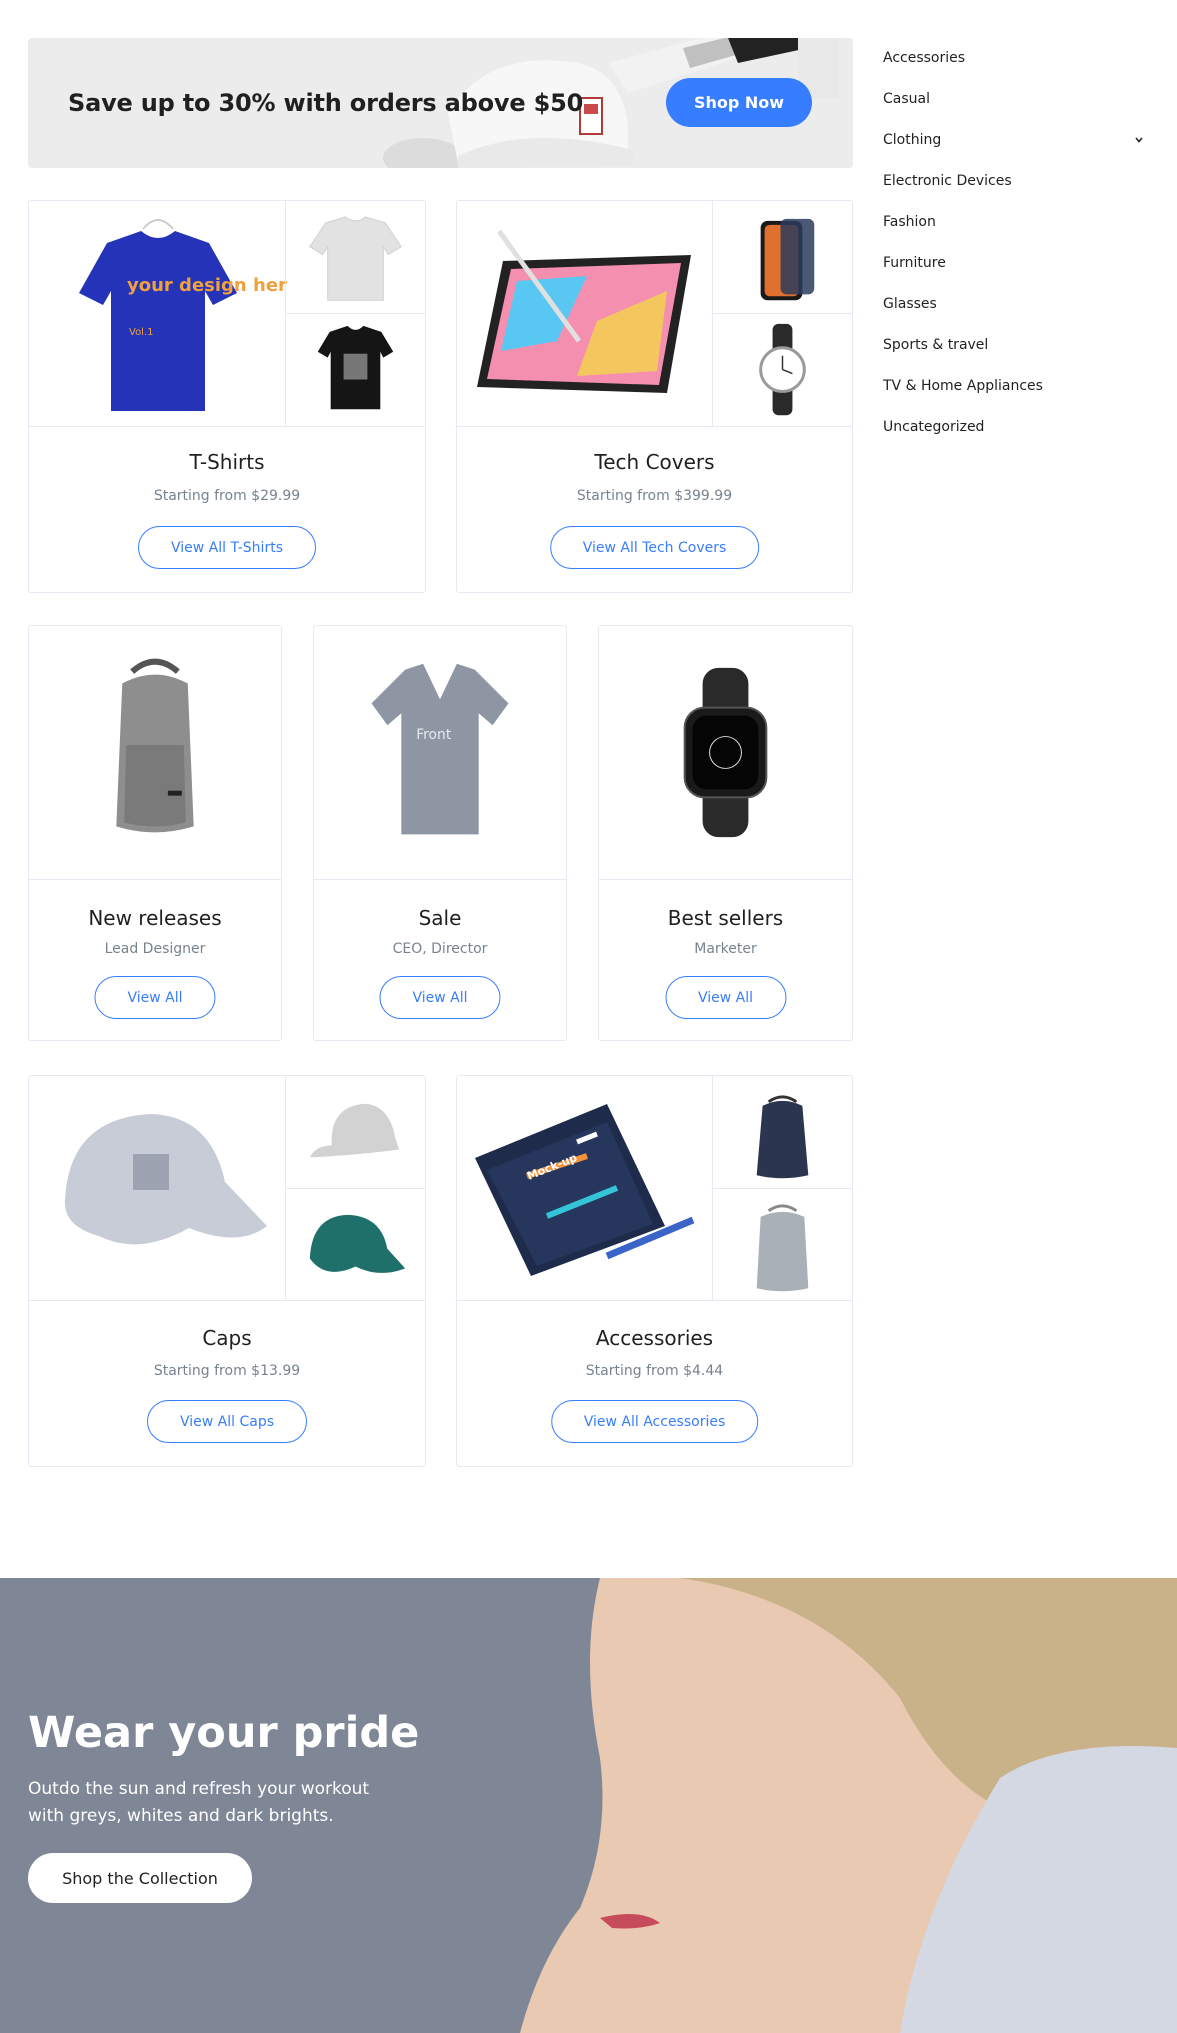 This screenshot has width=1177, height=2033. I want to click on tshirt-art-text: your design here, so click(207, 285).